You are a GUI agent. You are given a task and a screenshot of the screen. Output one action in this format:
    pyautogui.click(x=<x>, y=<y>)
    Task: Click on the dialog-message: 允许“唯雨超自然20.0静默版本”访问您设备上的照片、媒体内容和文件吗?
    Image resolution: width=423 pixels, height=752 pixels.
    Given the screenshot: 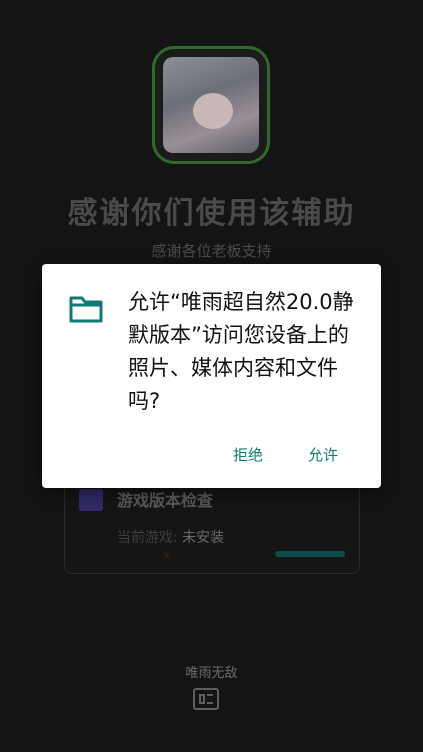 What is the action you would take?
    pyautogui.click(x=241, y=351)
    